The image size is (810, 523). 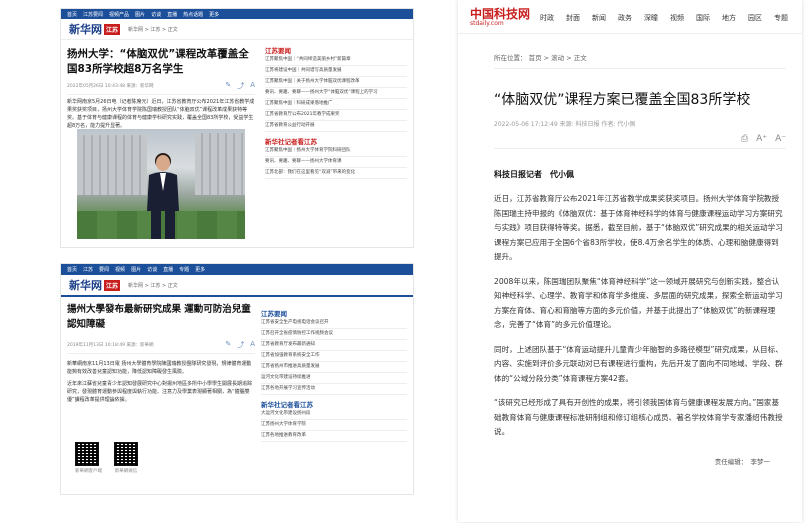 I want to click on sidebar-link: 江苏扬州大学体育学院, so click(x=334, y=425).